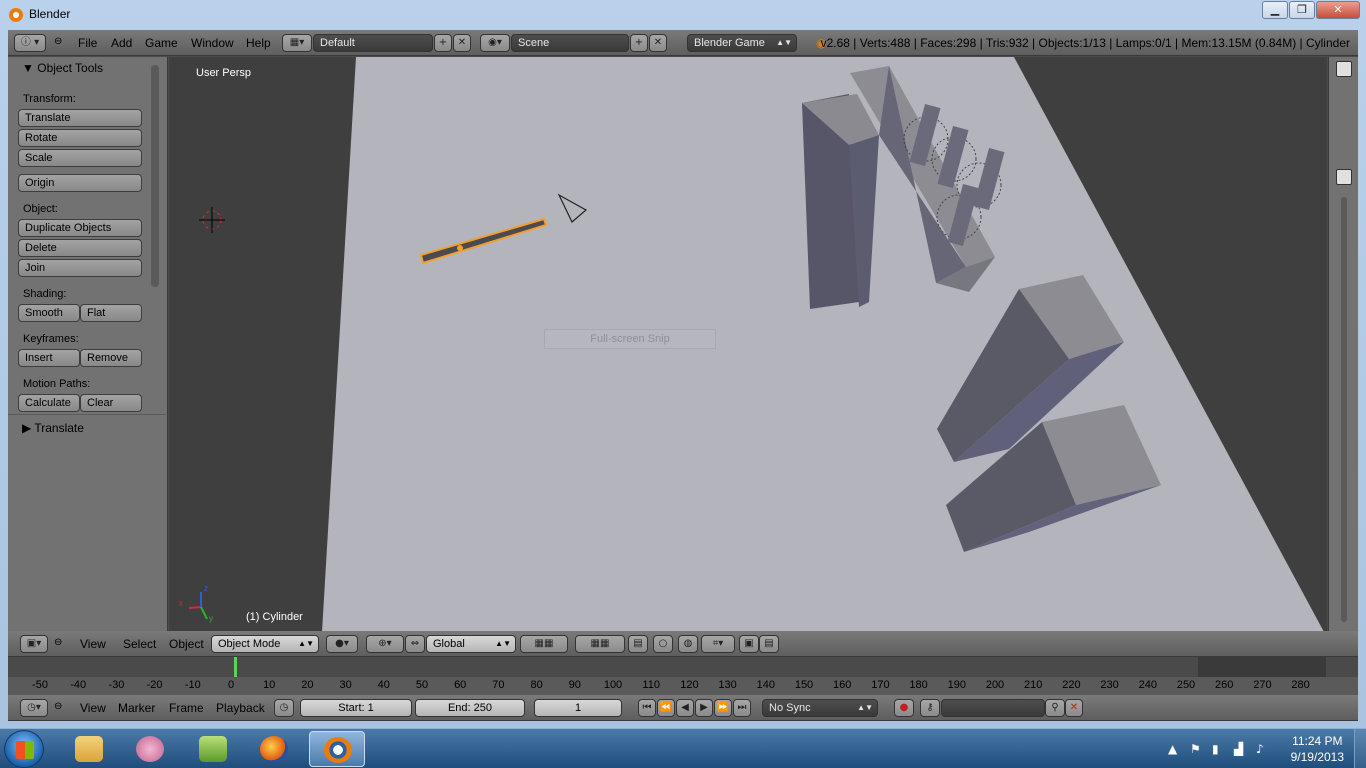 The width and height of the screenshot is (1366, 768). Describe the element at coordinates (685, 708) in the screenshot. I see `play-reverse-icon: ◀` at that location.